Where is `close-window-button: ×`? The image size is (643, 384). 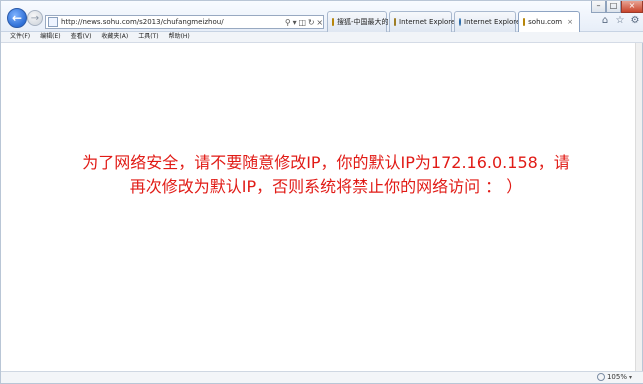 close-window-button: × is located at coordinates (632, 7).